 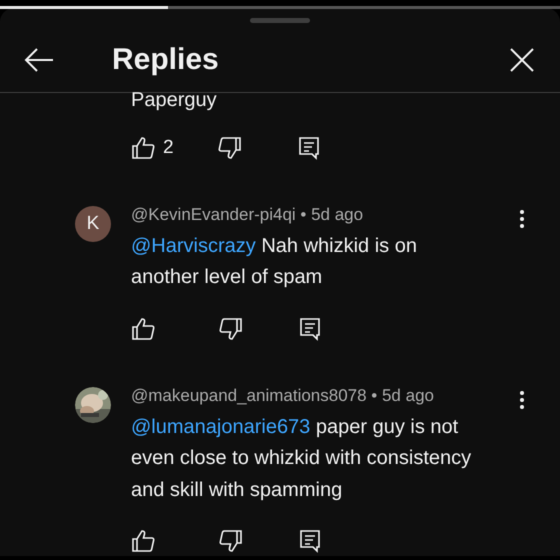 What do you see at coordinates (174, 100) in the screenshot?
I see `comment-text: Paperguy` at bounding box center [174, 100].